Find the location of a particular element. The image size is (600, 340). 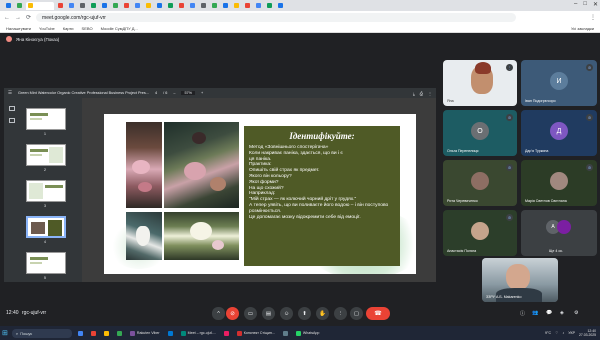

taskbar-app: WhatsApp is located at coordinates (308, 333).